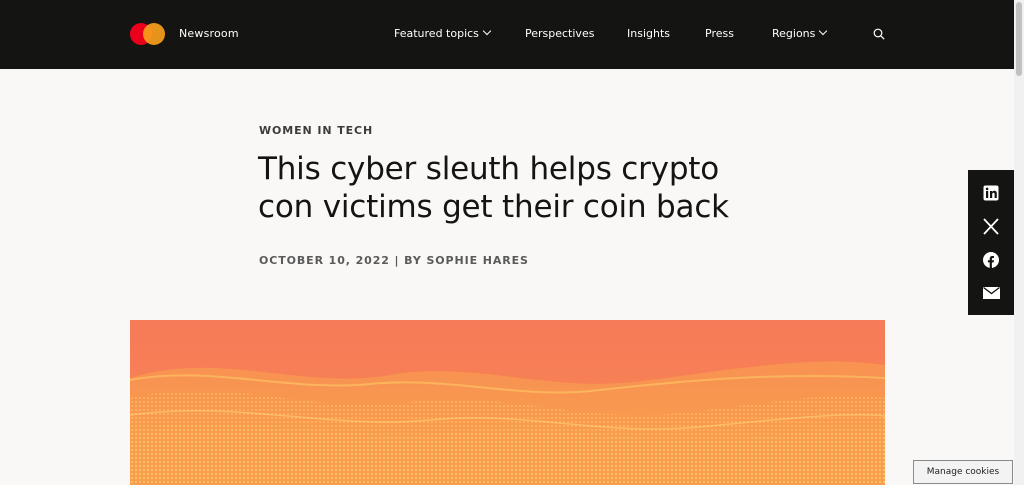 The width and height of the screenshot is (1024, 485). I want to click on nav-regions: Regions, so click(800, 33).